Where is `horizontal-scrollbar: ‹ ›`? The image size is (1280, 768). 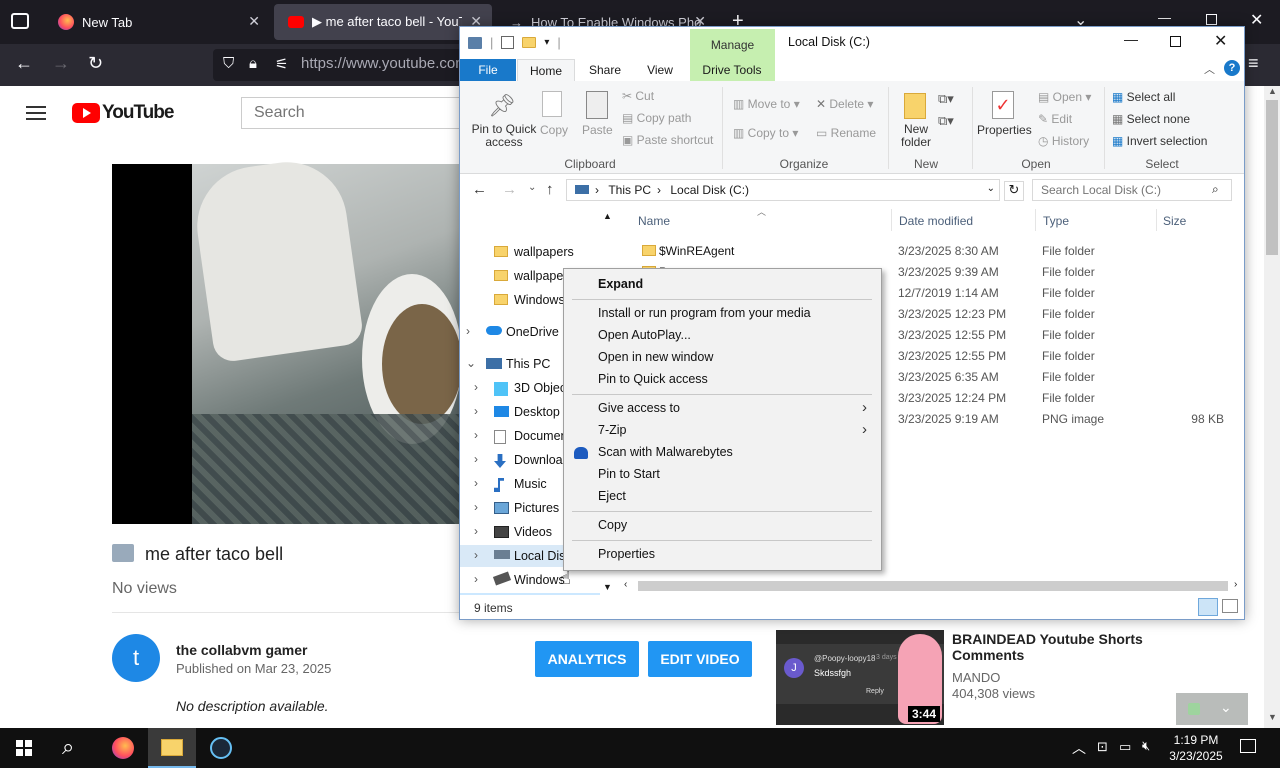
horizontal-scrollbar: ‹ › is located at coordinates (933, 586).